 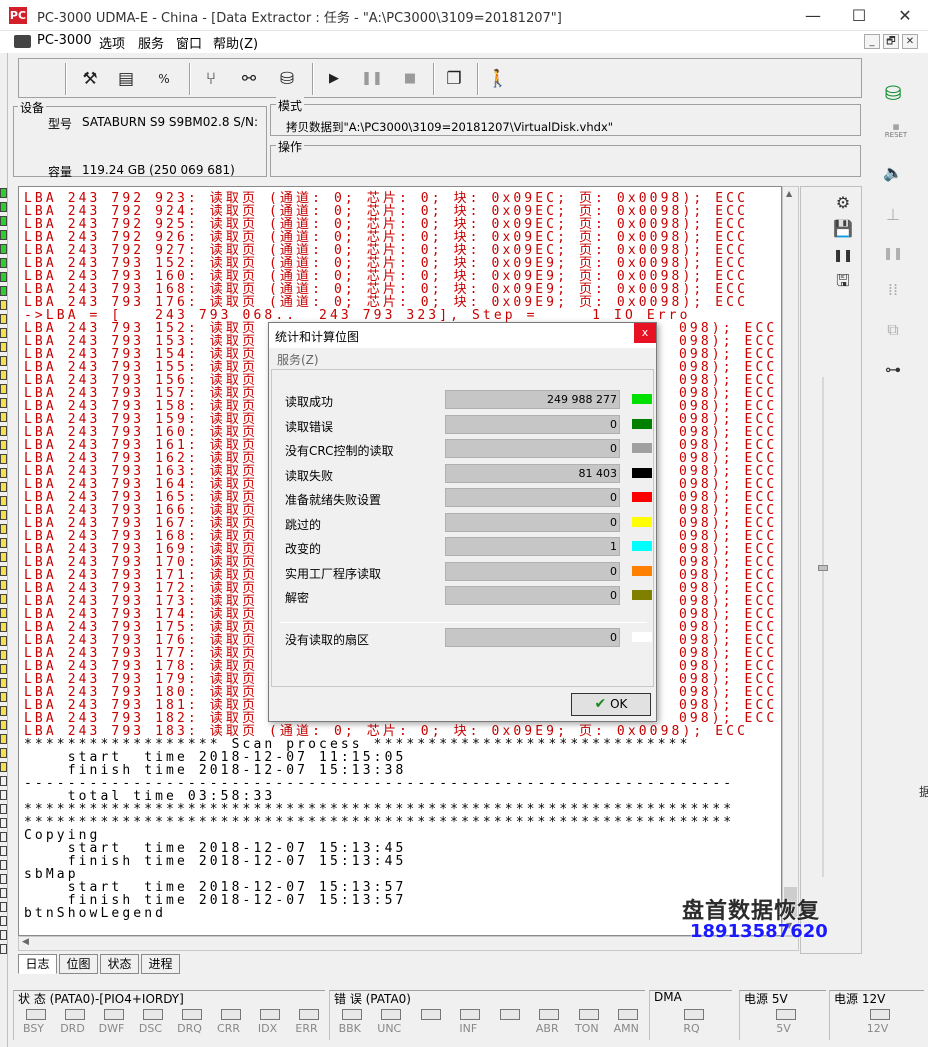 I want to click on menu-pc3000: PC-3000, so click(x=64, y=40).